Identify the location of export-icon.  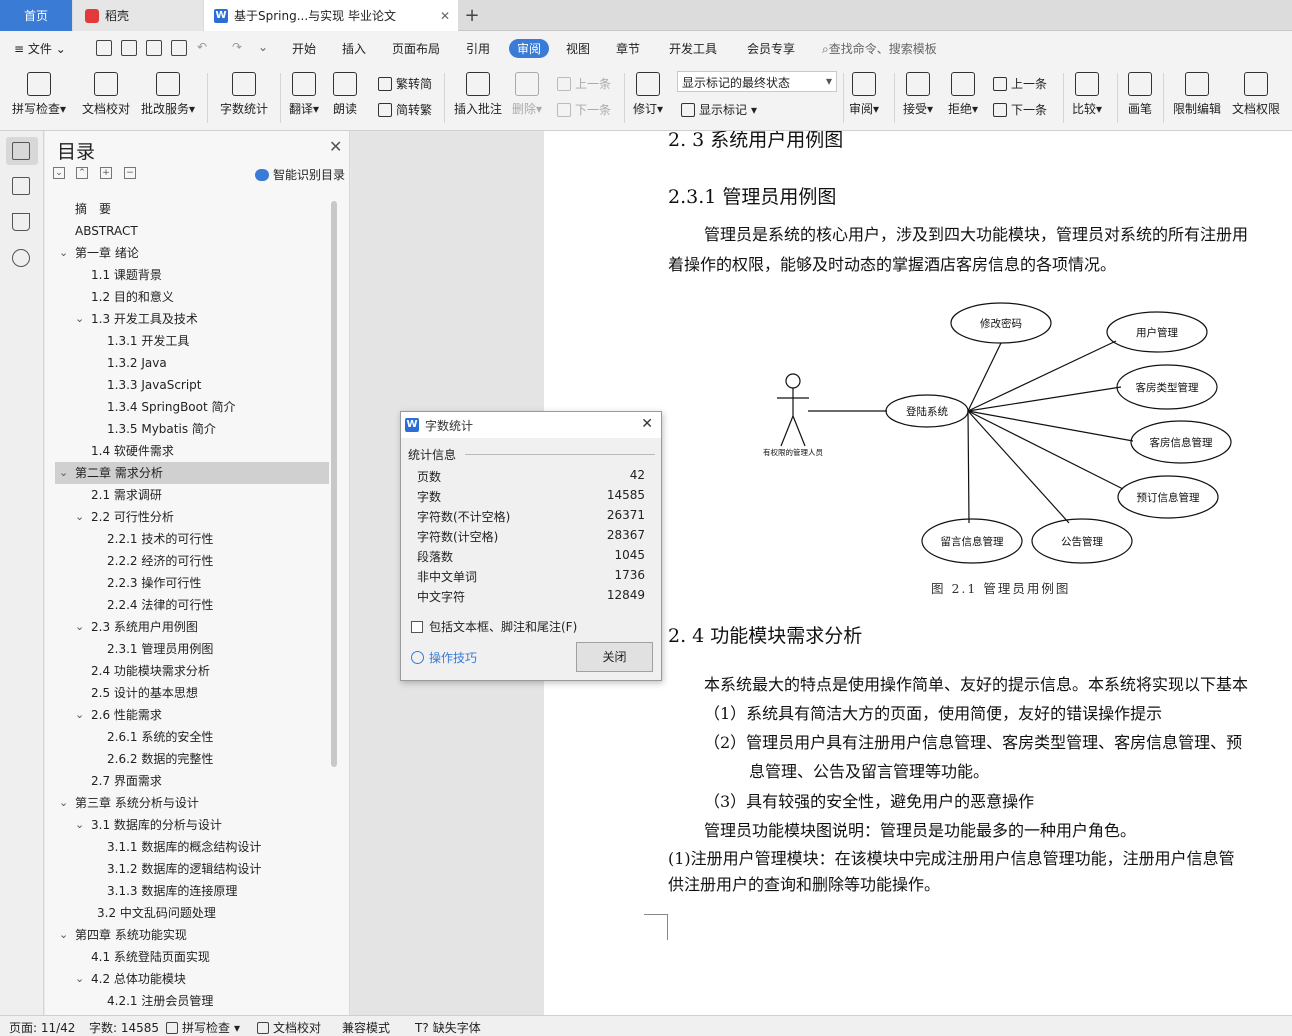
(129, 48).